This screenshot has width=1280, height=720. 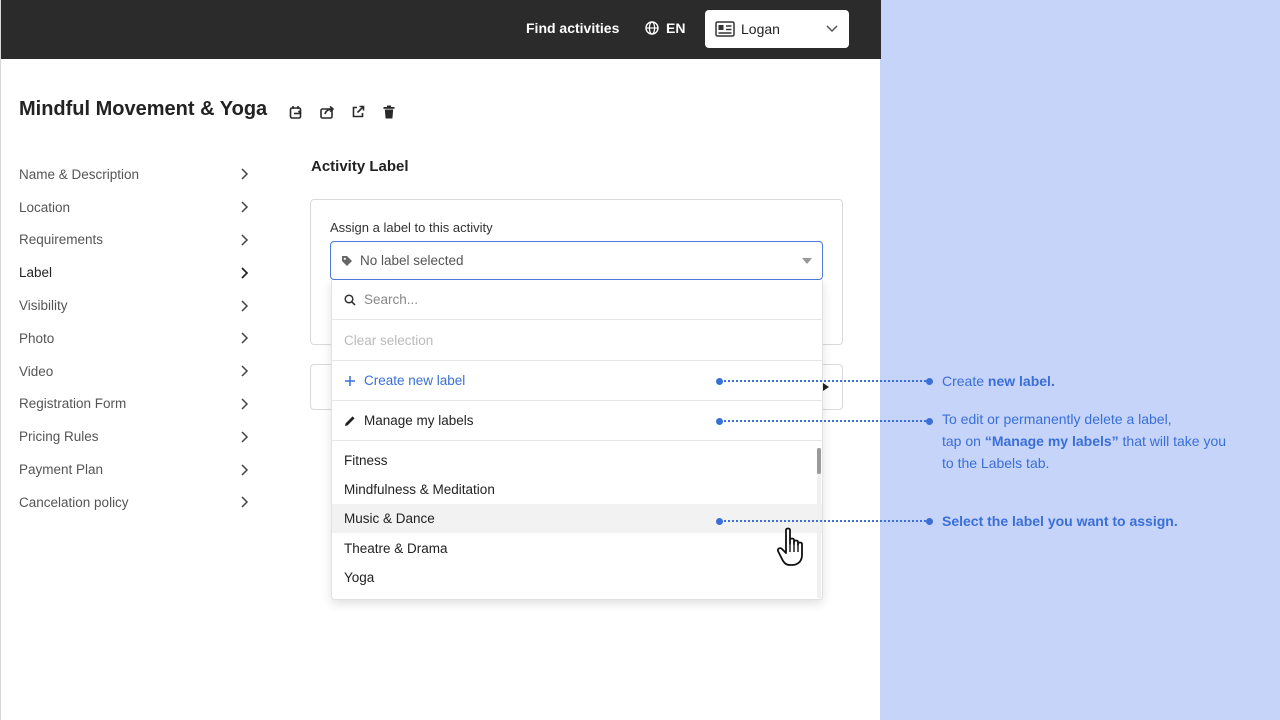 What do you see at coordinates (411, 227) in the screenshot?
I see `assign-label-caption: Assign a label to this activity` at bounding box center [411, 227].